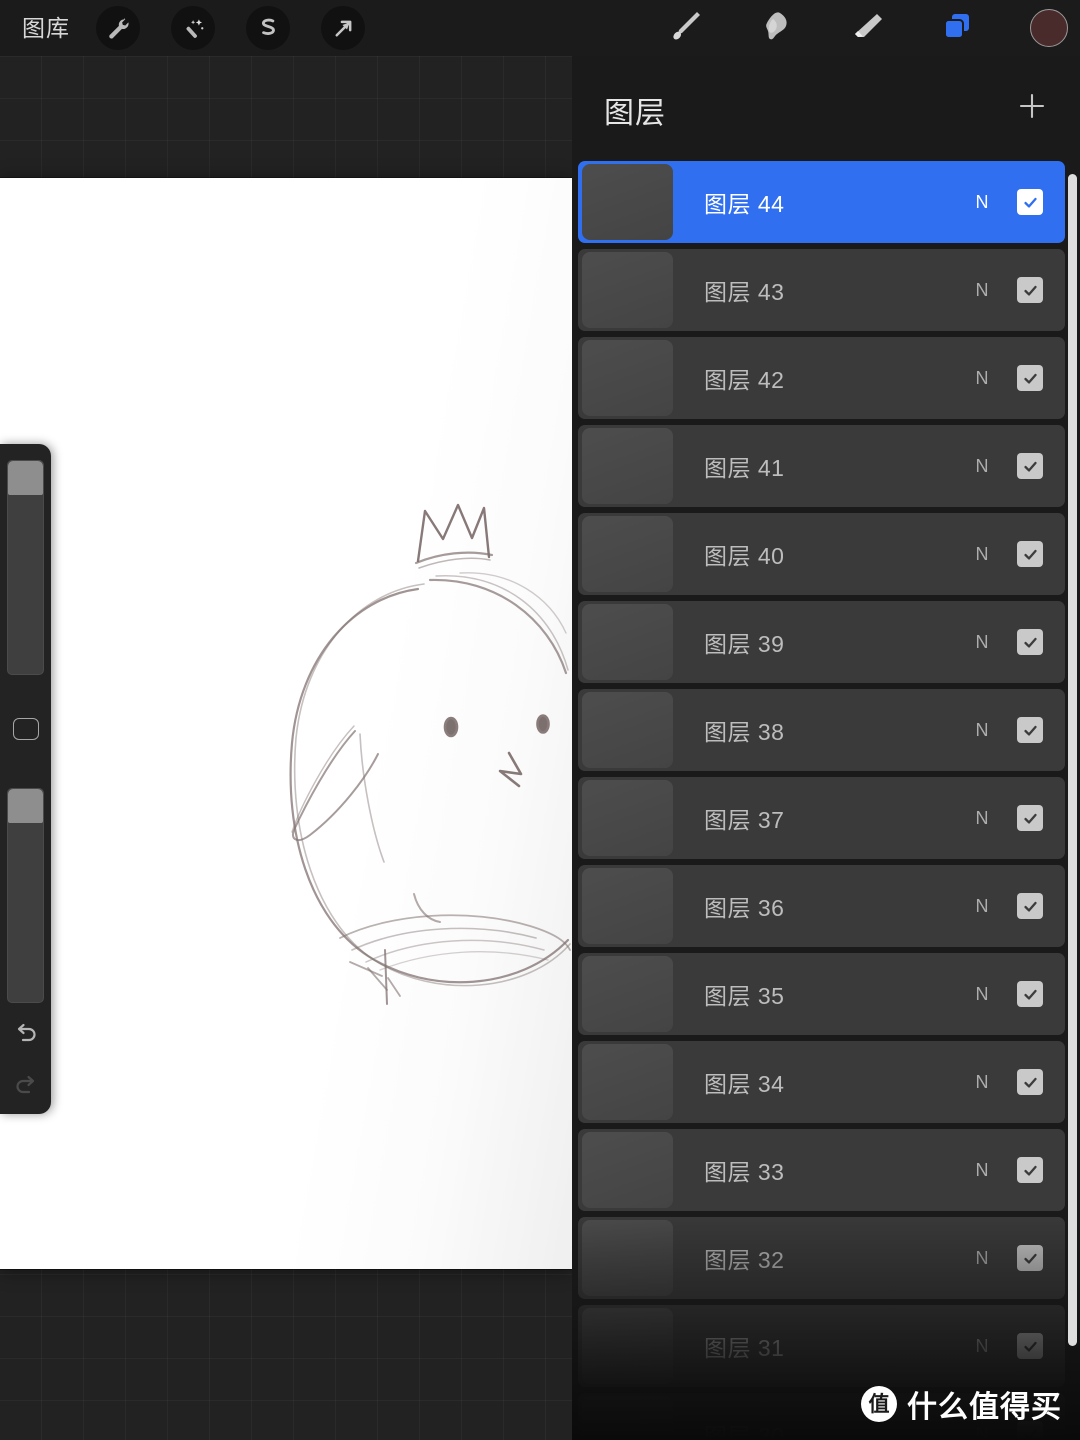 Image resolution: width=1080 pixels, height=1440 pixels. What do you see at coordinates (25, 779) in the screenshot?
I see `left-sidebar` at bounding box center [25, 779].